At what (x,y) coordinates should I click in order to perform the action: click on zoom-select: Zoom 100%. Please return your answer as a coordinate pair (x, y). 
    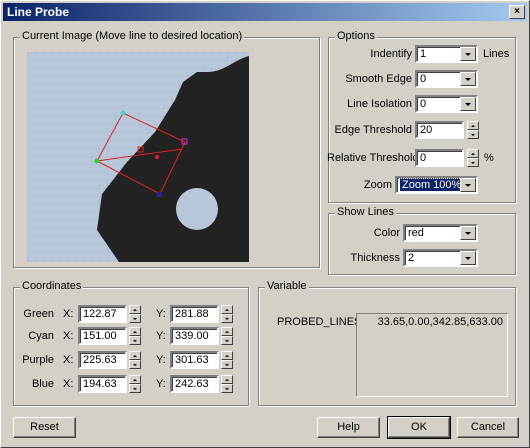
    Looking at the image, I should click on (436, 185).